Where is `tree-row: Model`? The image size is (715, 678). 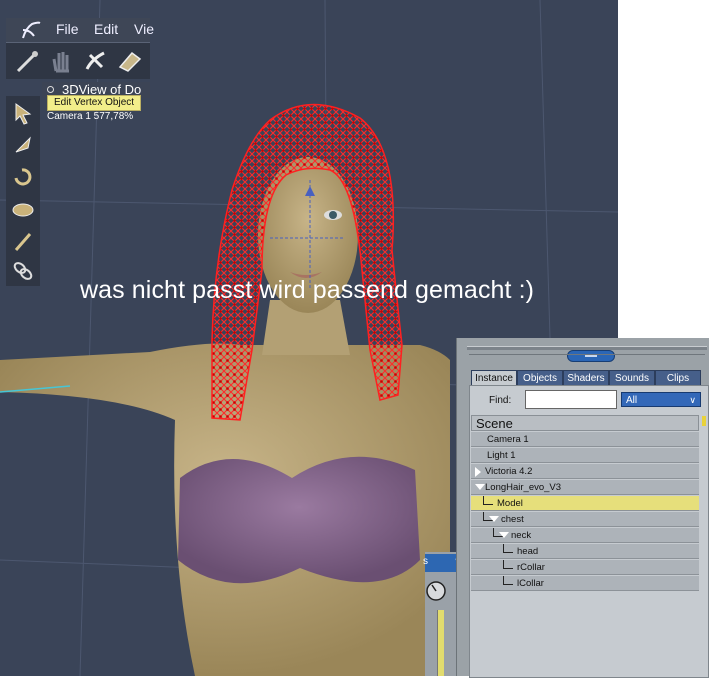
tree-row: Model is located at coordinates (585, 503).